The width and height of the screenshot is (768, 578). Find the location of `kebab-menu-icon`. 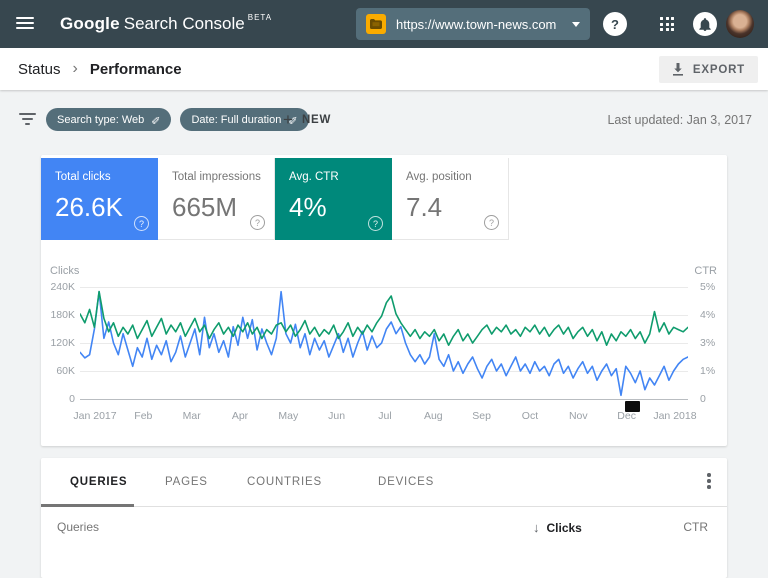

kebab-menu-icon is located at coordinates (709, 482).